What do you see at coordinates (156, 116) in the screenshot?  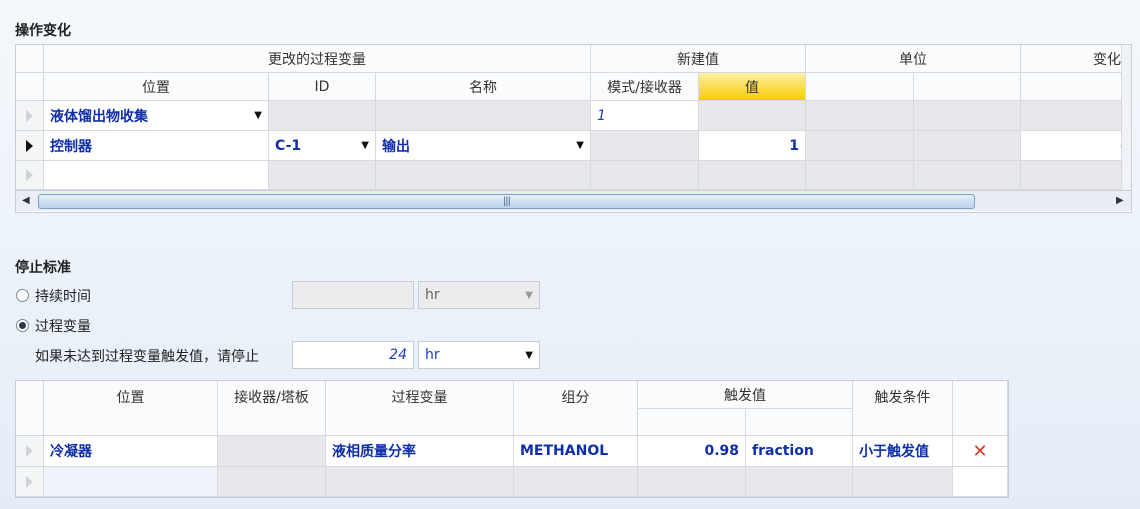 I see `location-select: 液体馏出物收集 ▼` at bounding box center [156, 116].